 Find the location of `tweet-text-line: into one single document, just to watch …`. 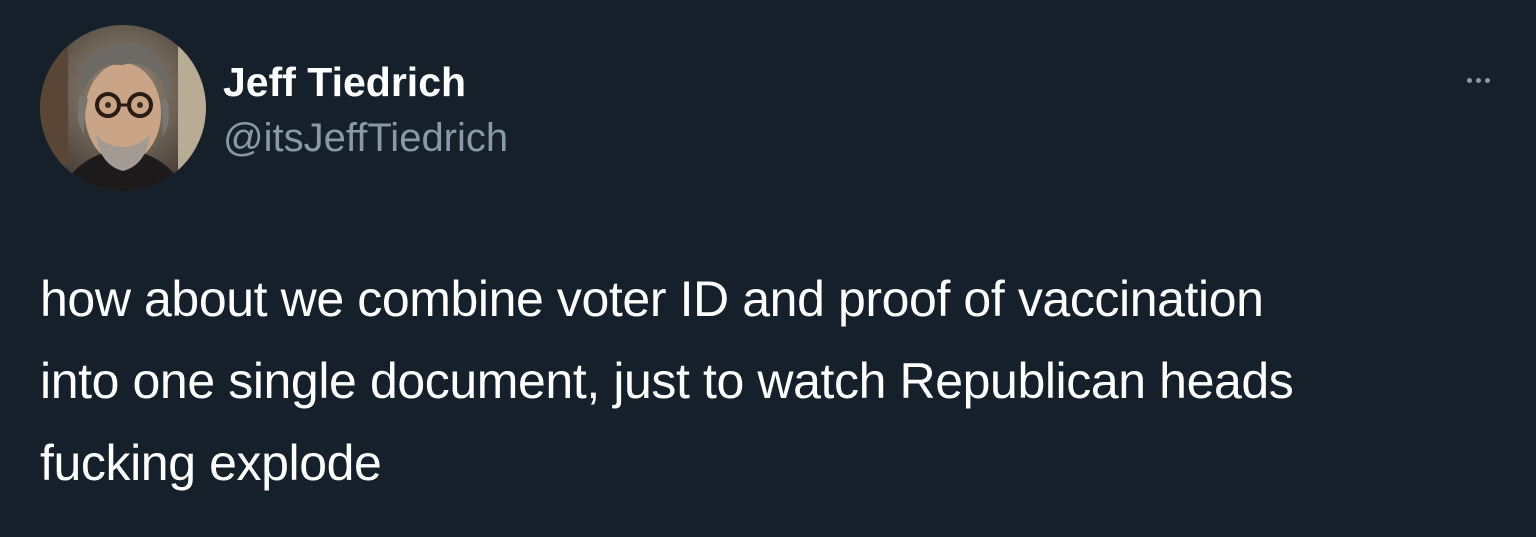

tweet-text-line: into one single document, just to watch … is located at coordinates (667, 381).